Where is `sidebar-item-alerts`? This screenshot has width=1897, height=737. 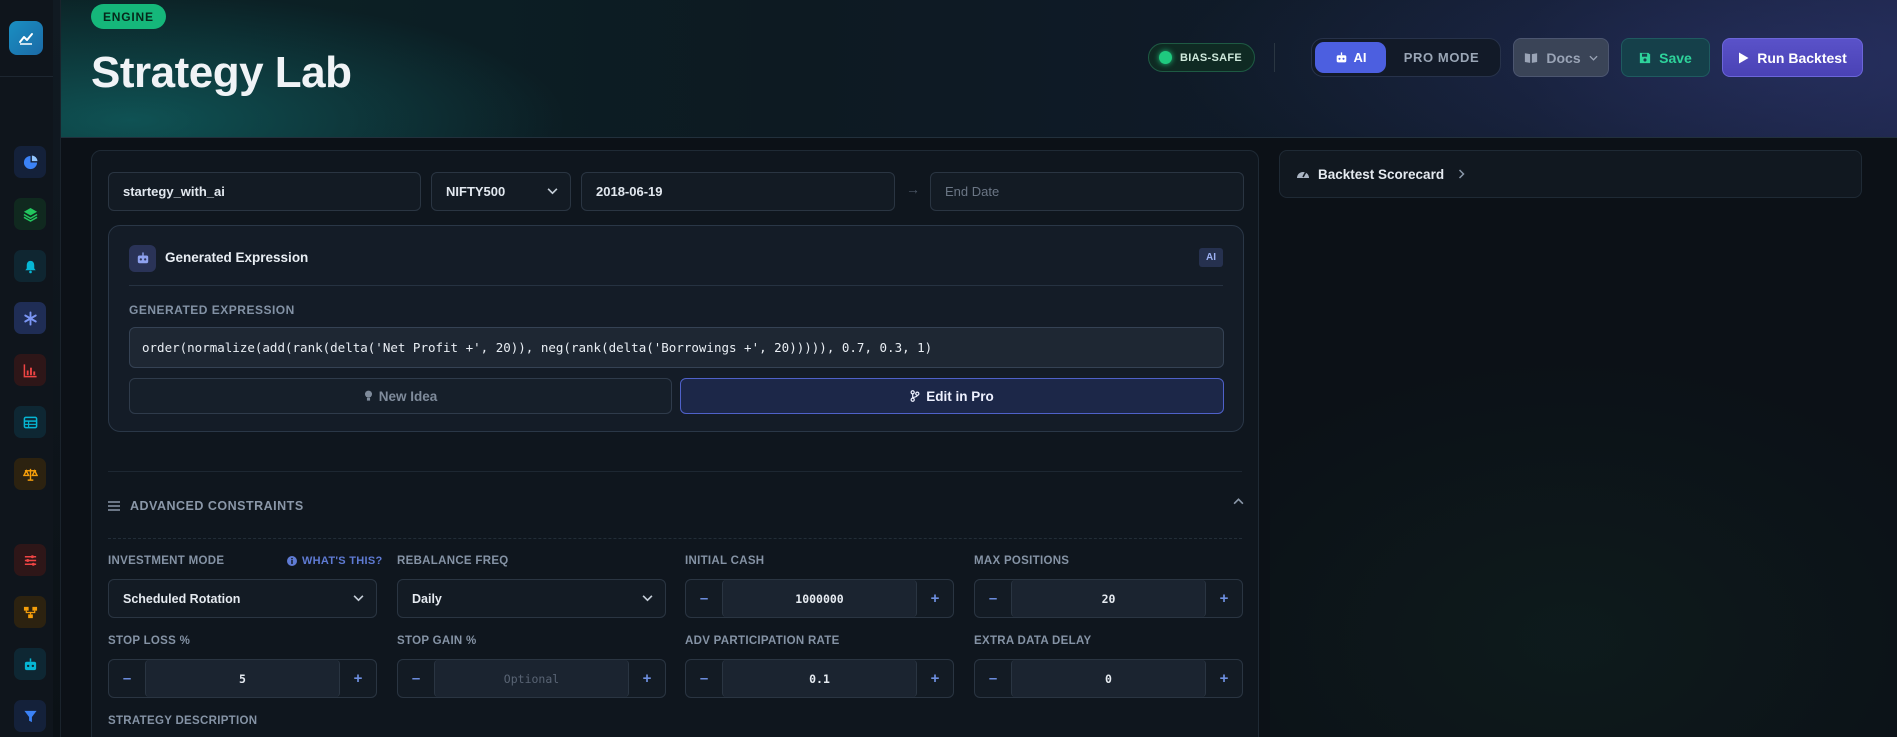
sidebar-item-alerts is located at coordinates (30, 266).